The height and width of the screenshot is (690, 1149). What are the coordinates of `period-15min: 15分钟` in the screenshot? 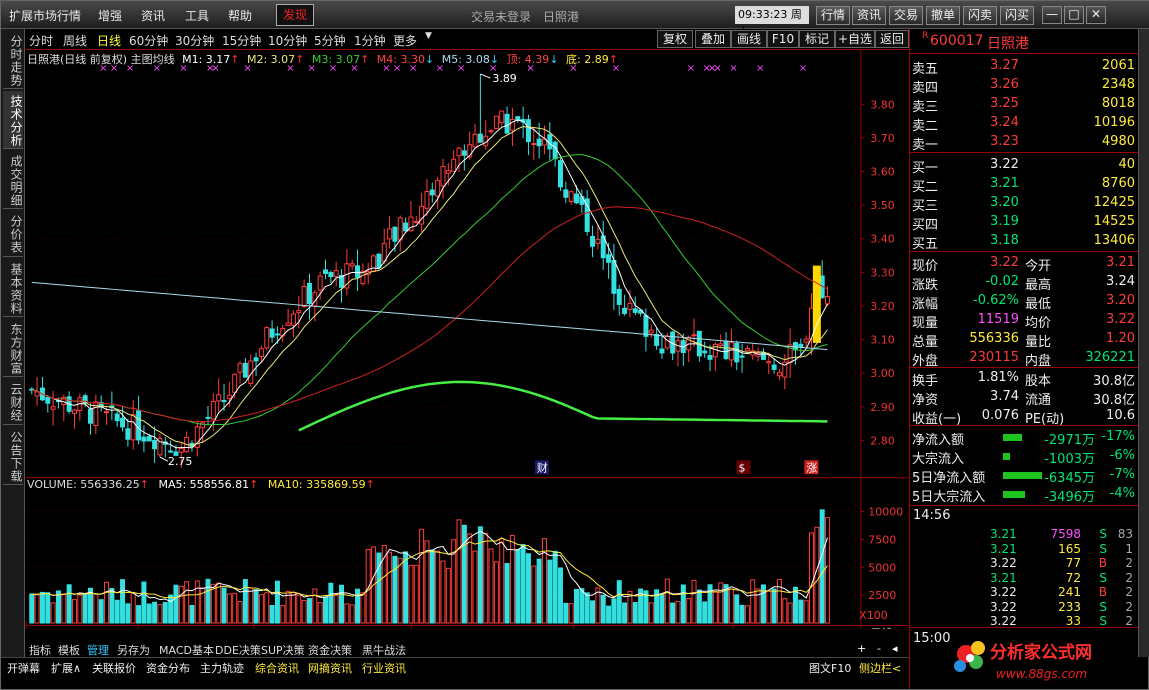 It's located at (241, 40).